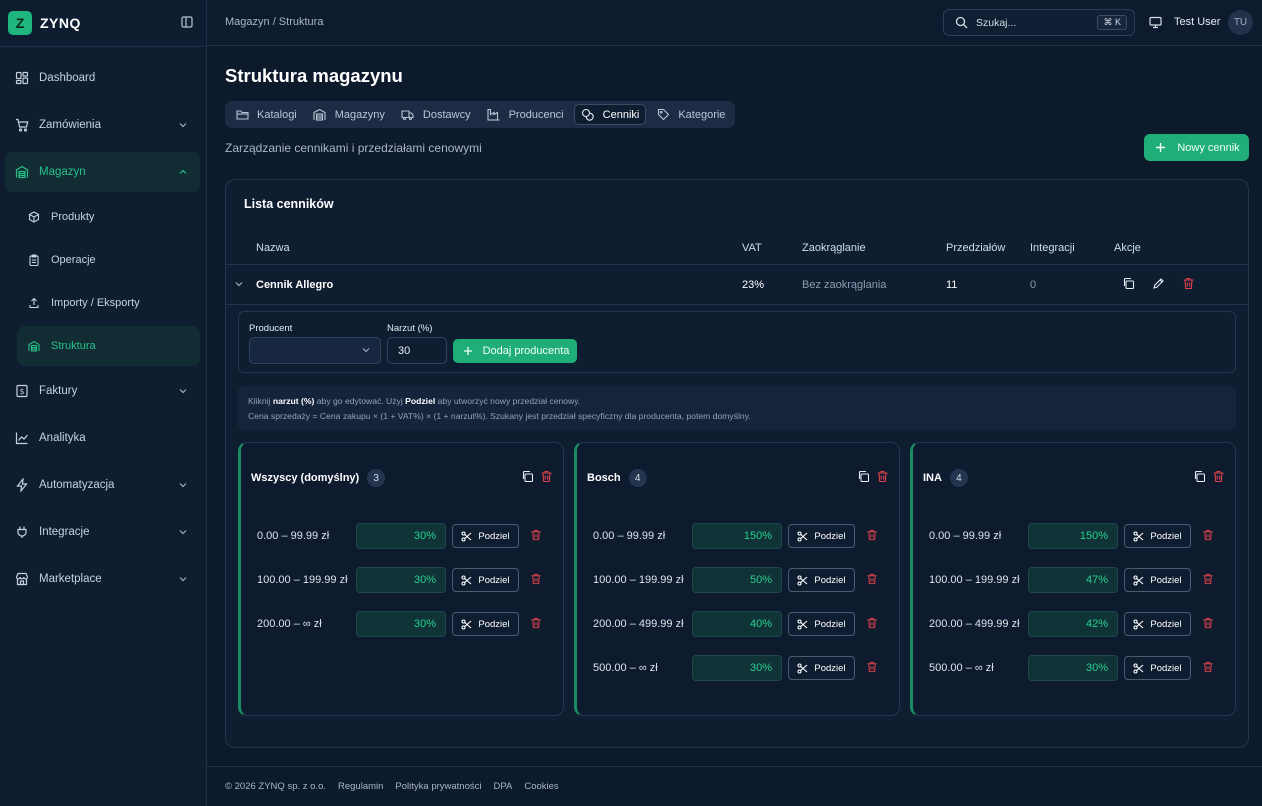  I want to click on tab-kategorie: Kategorie, so click(690, 114).